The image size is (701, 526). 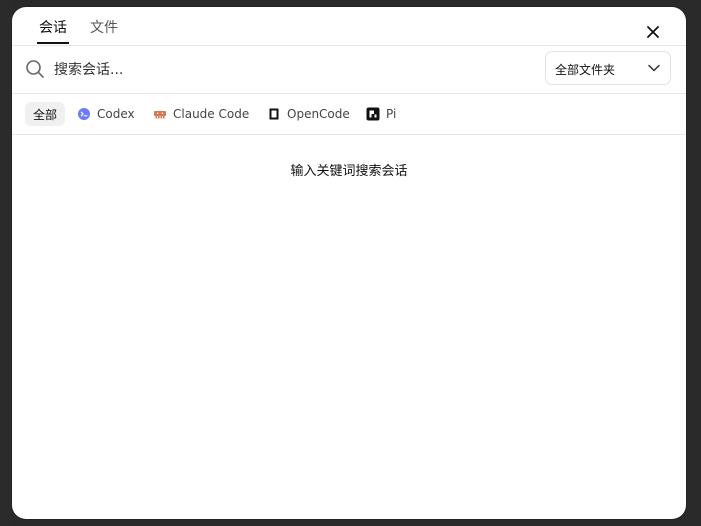 What do you see at coordinates (349, 171) in the screenshot?
I see `empty-state-message: 输入关键词搜索会话` at bounding box center [349, 171].